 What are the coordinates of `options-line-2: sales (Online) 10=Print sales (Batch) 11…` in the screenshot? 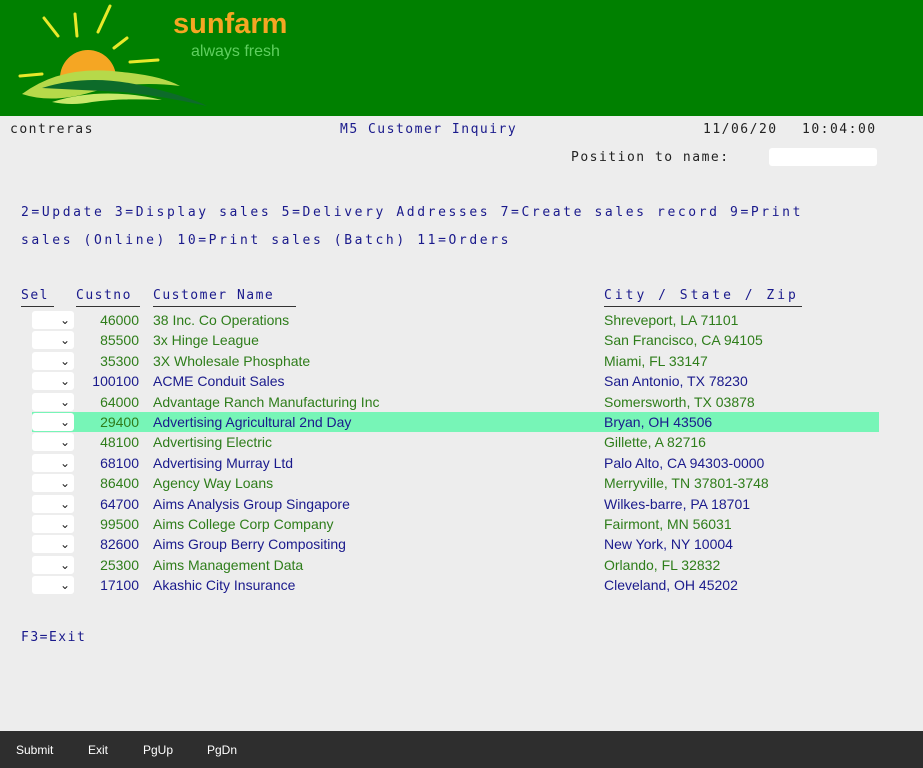 It's located at (266, 240).